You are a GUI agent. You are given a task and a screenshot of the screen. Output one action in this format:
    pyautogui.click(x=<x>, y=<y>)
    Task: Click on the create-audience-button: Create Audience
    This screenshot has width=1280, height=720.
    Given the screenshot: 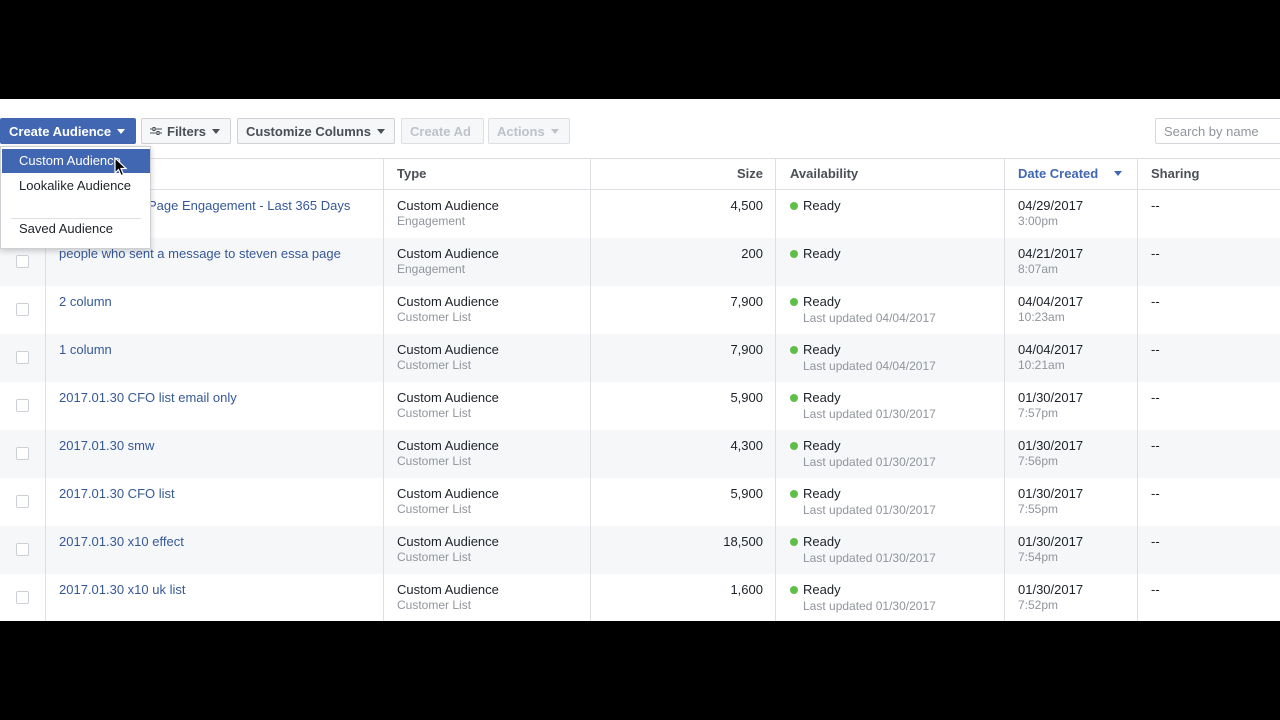 What is the action you would take?
    pyautogui.click(x=68, y=131)
    